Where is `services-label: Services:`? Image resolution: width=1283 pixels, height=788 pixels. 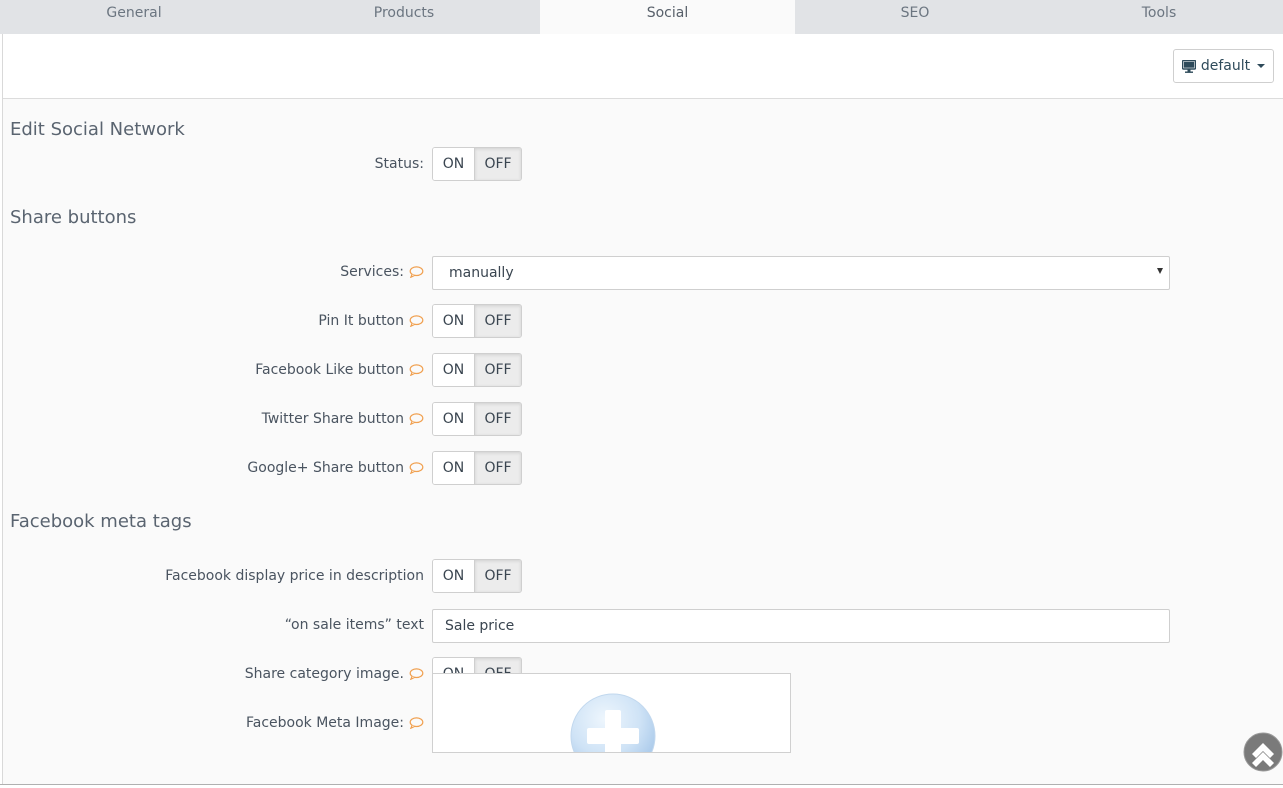
services-label: Services: is located at coordinates (382, 272).